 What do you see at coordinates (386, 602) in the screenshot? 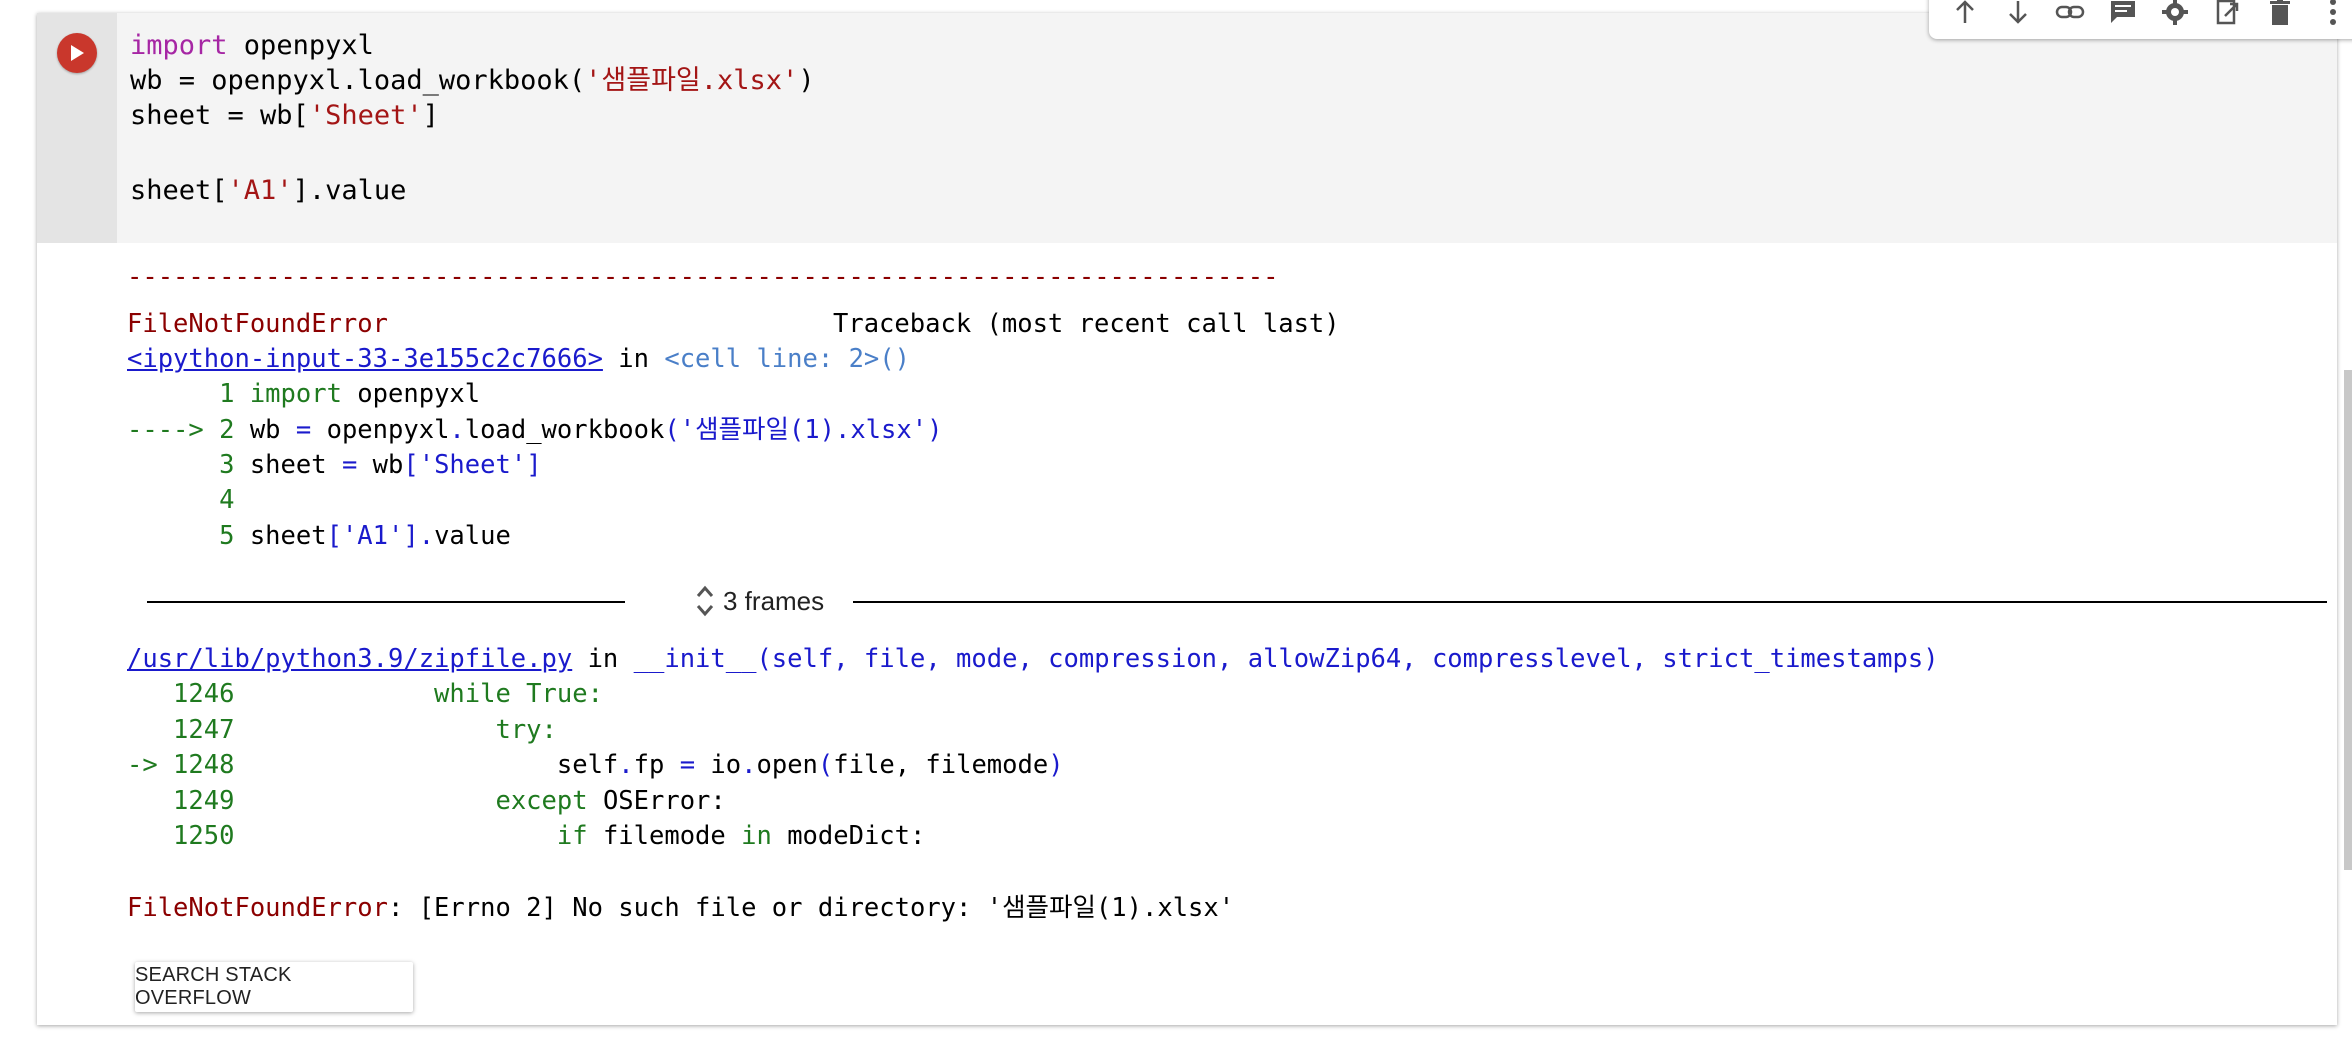
I see `frames-rule-left` at bounding box center [386, 602].